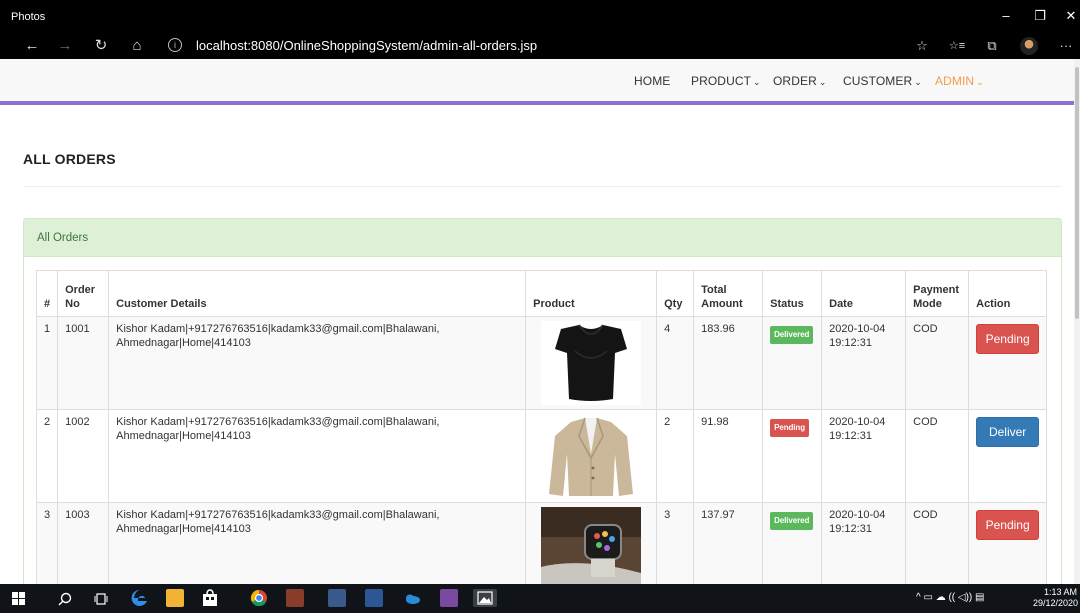 The height and width of the screenshot is (613, 1080). What do you see at coordinates (65, 46) in the screenshot?
I see `forward-button: →` at bounding box center [65, 46].